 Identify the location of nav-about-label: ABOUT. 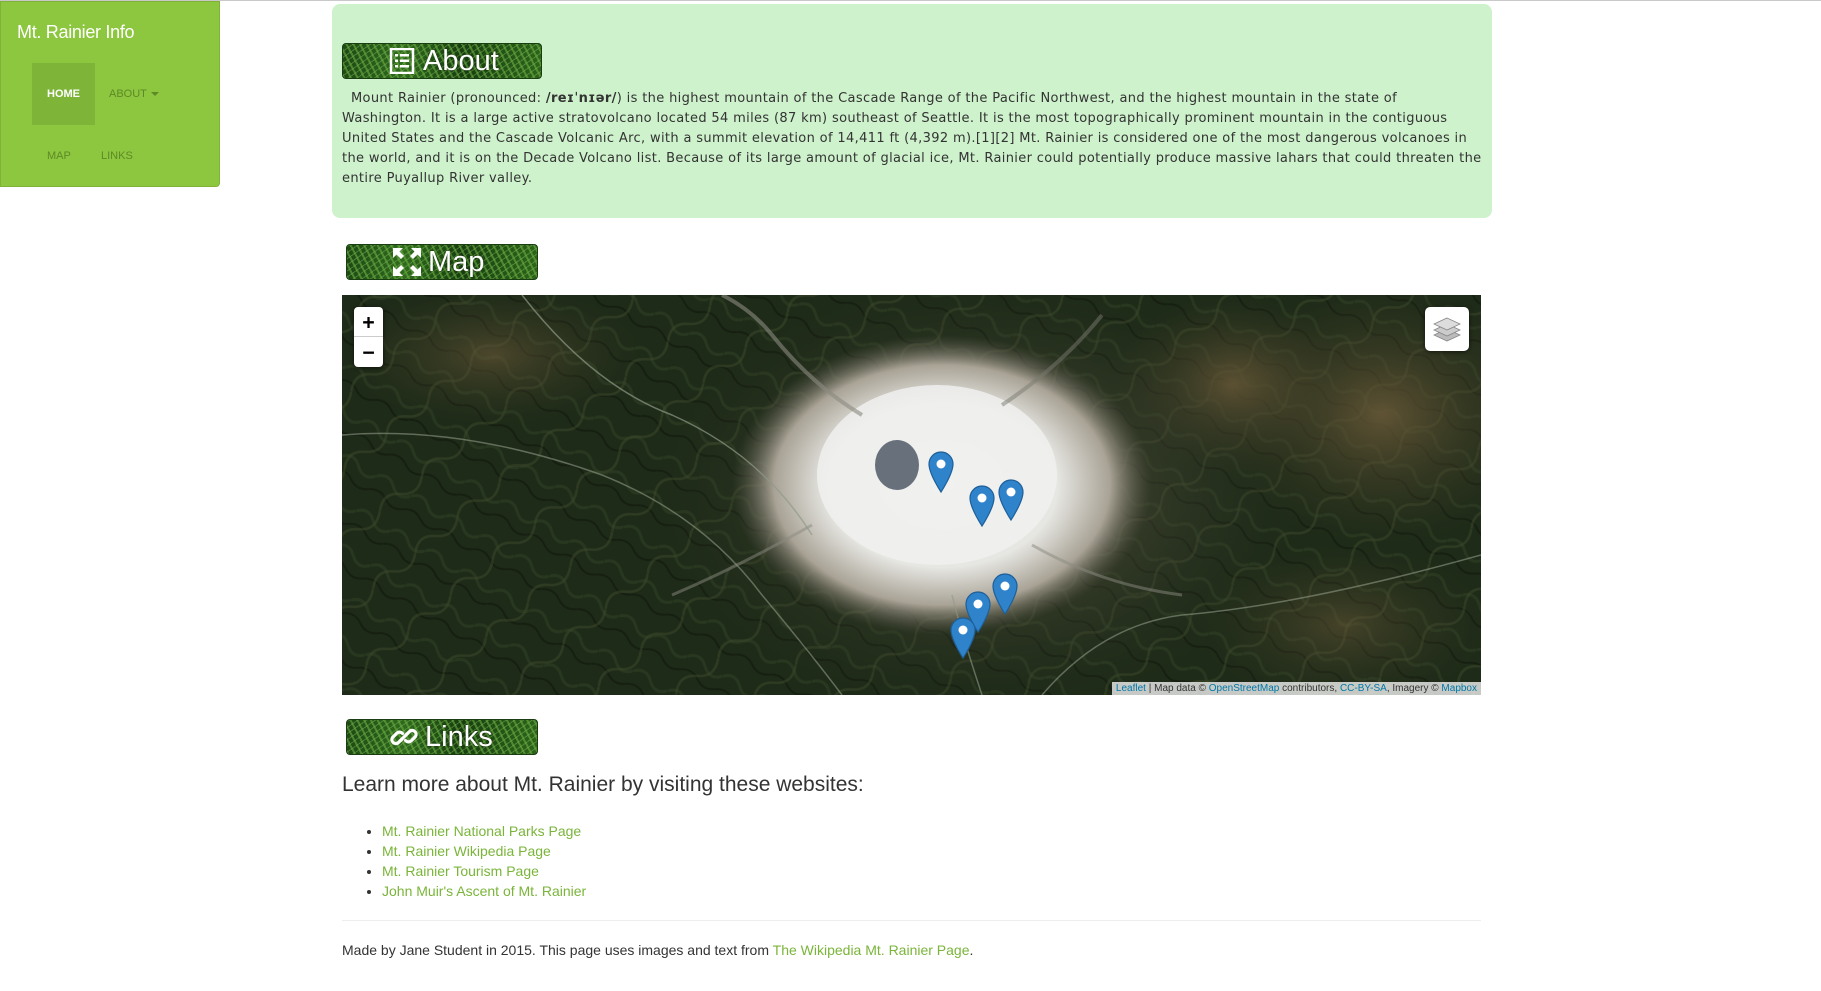
(128, 94).